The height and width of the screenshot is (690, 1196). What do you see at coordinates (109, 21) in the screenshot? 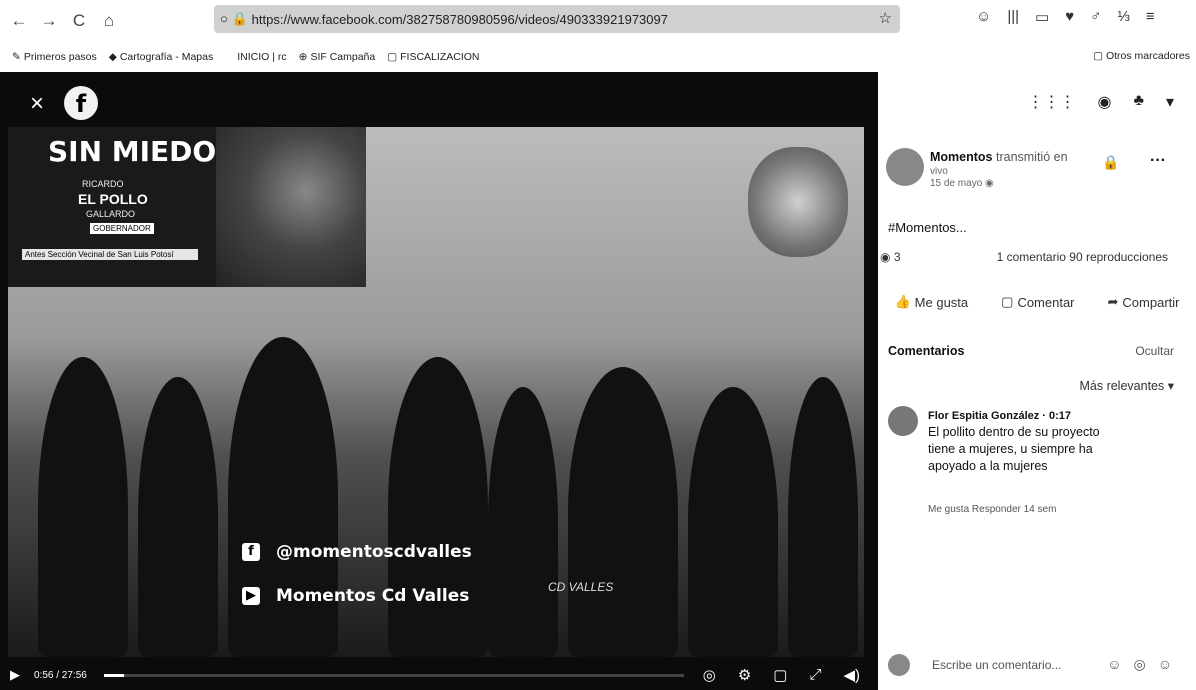
I see `home-icon: ⌂` at bounding box center [109, 21].